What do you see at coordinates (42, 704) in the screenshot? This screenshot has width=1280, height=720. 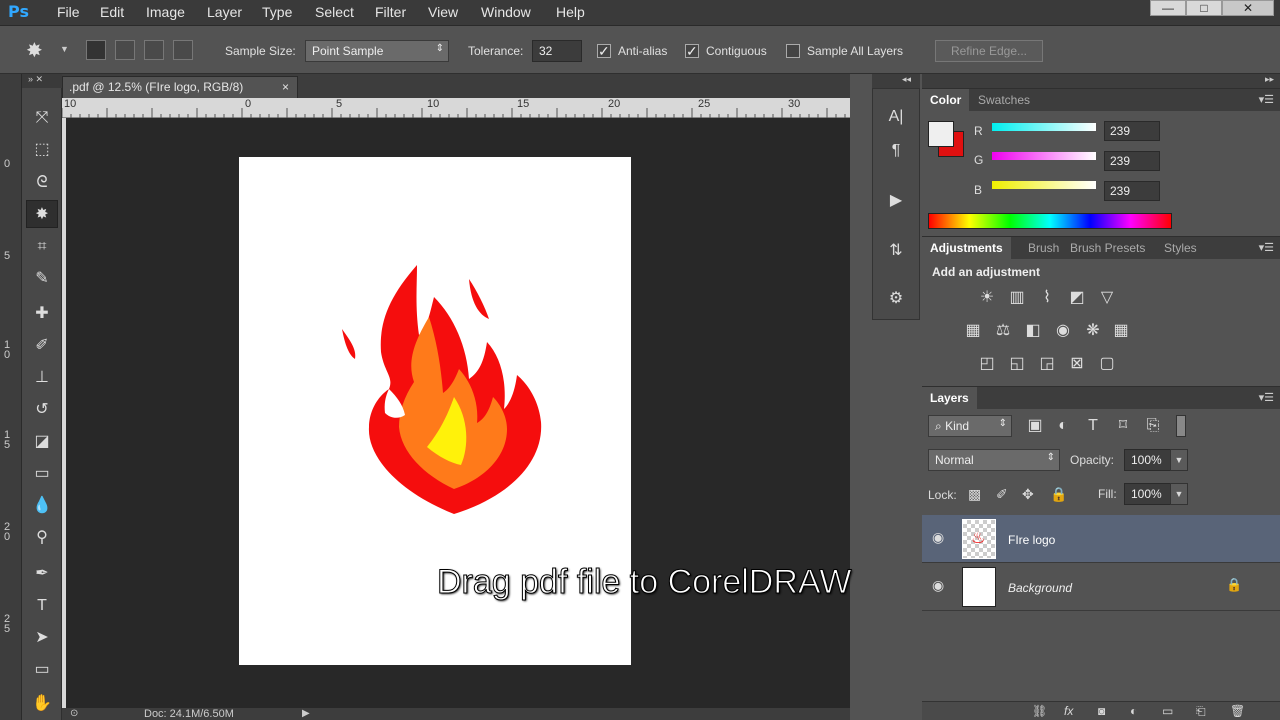 I see `hand-tool-icon: ✋` at bounding box center [42, 704].